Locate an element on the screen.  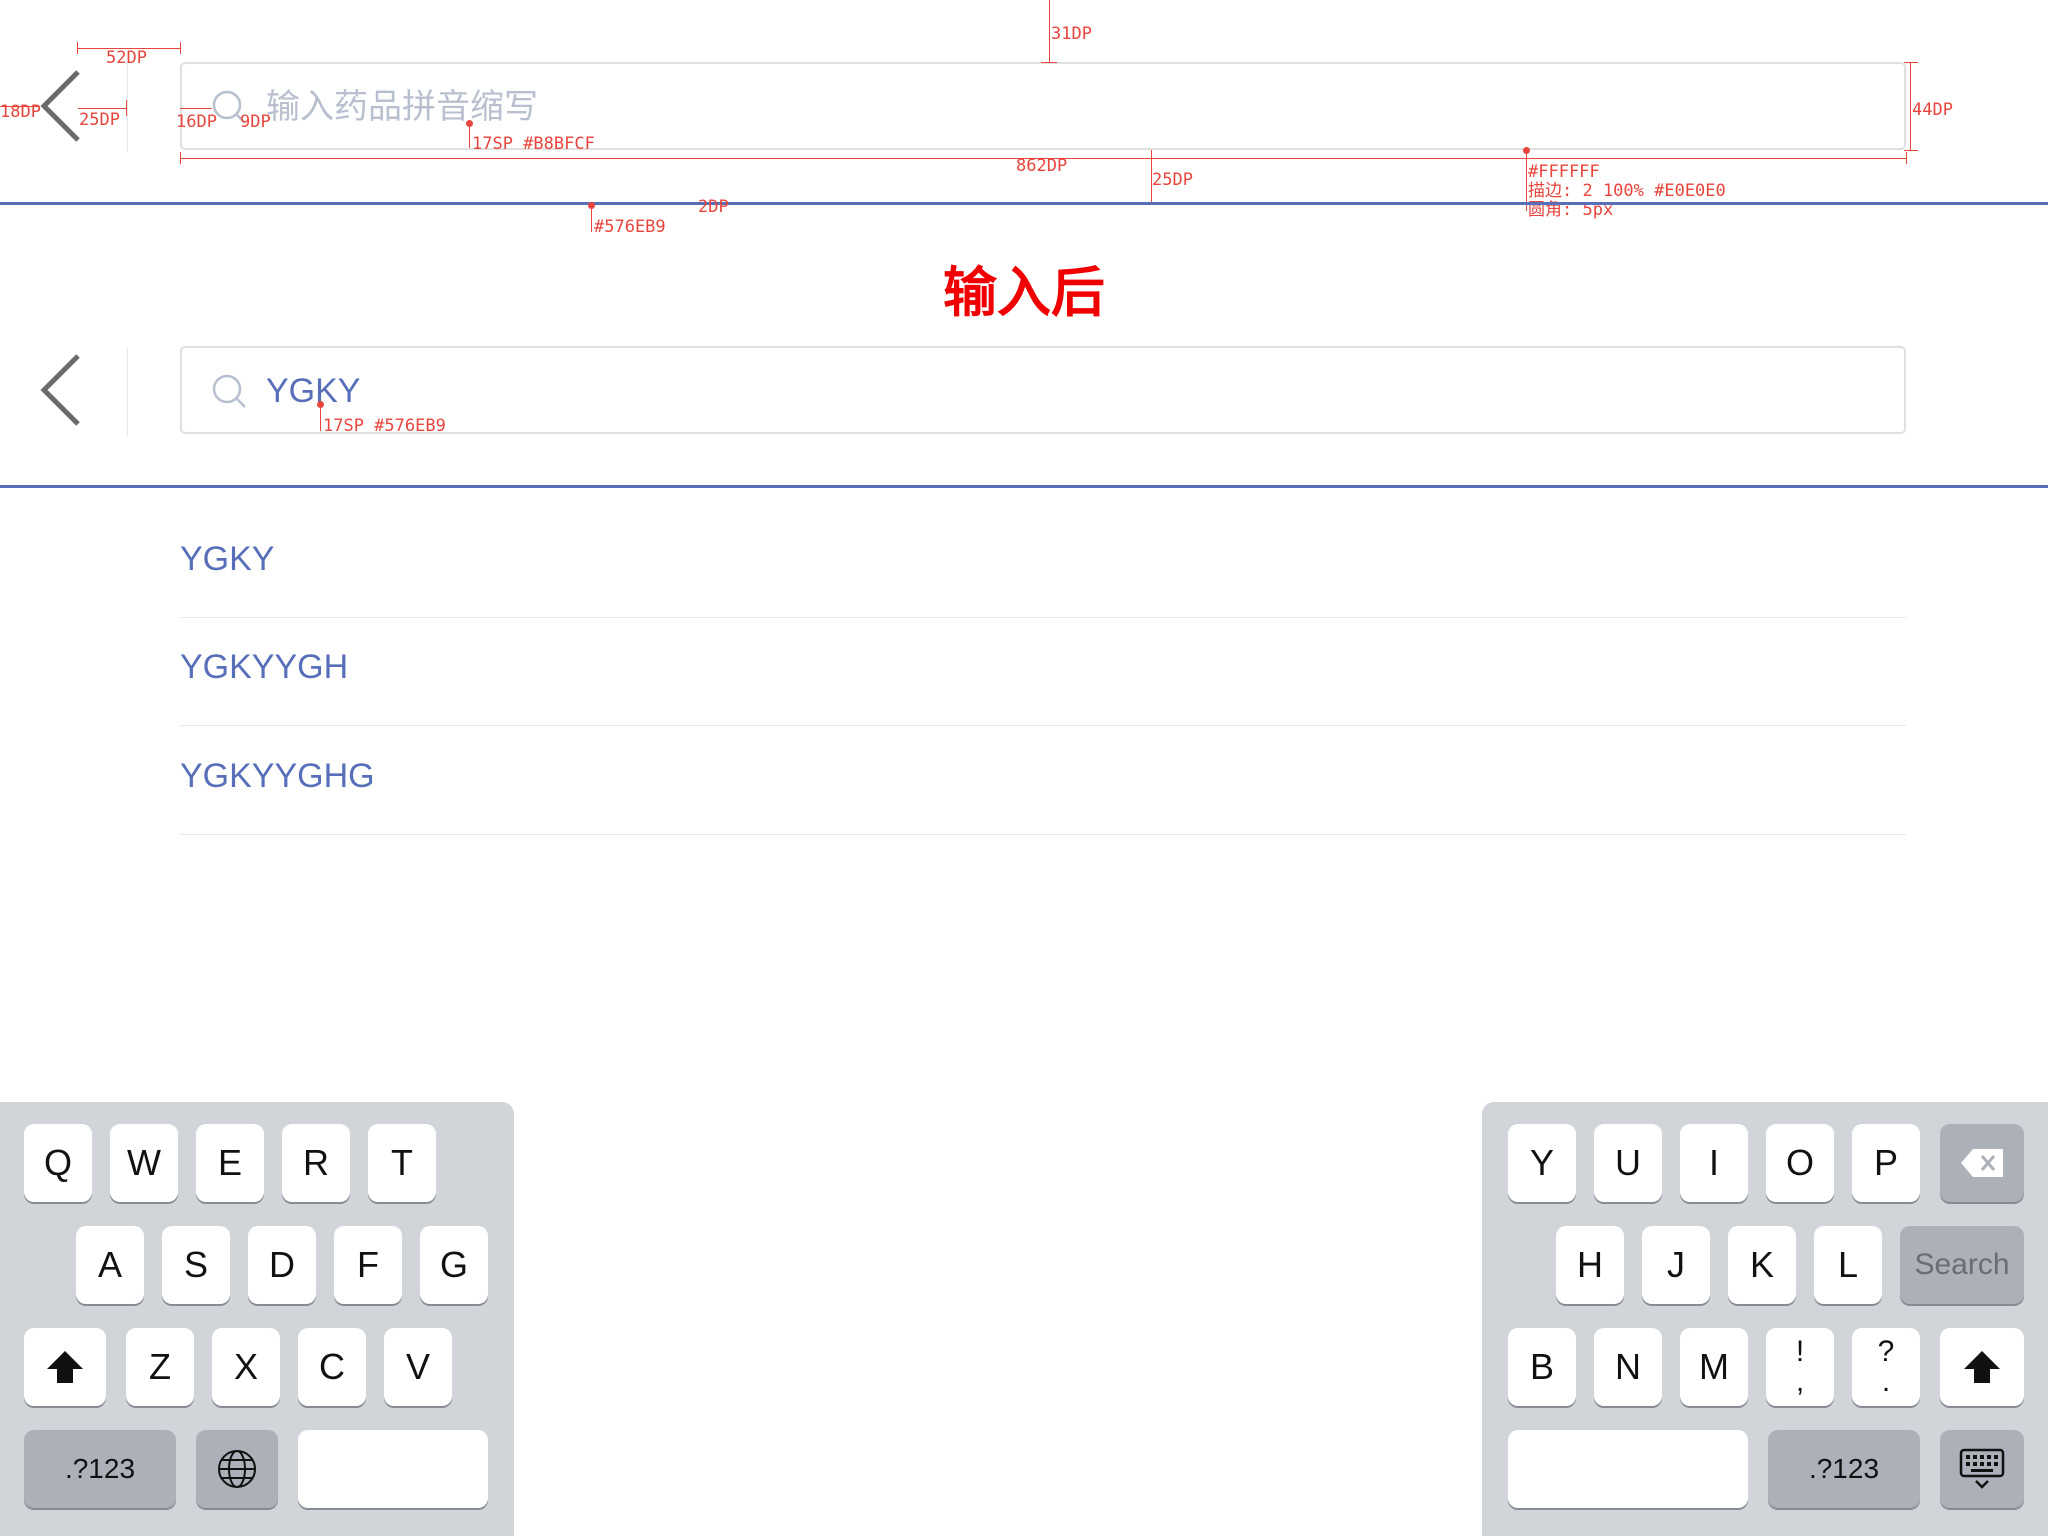
dismiss-keyboard-key is located at coordinates (1982, 1469).